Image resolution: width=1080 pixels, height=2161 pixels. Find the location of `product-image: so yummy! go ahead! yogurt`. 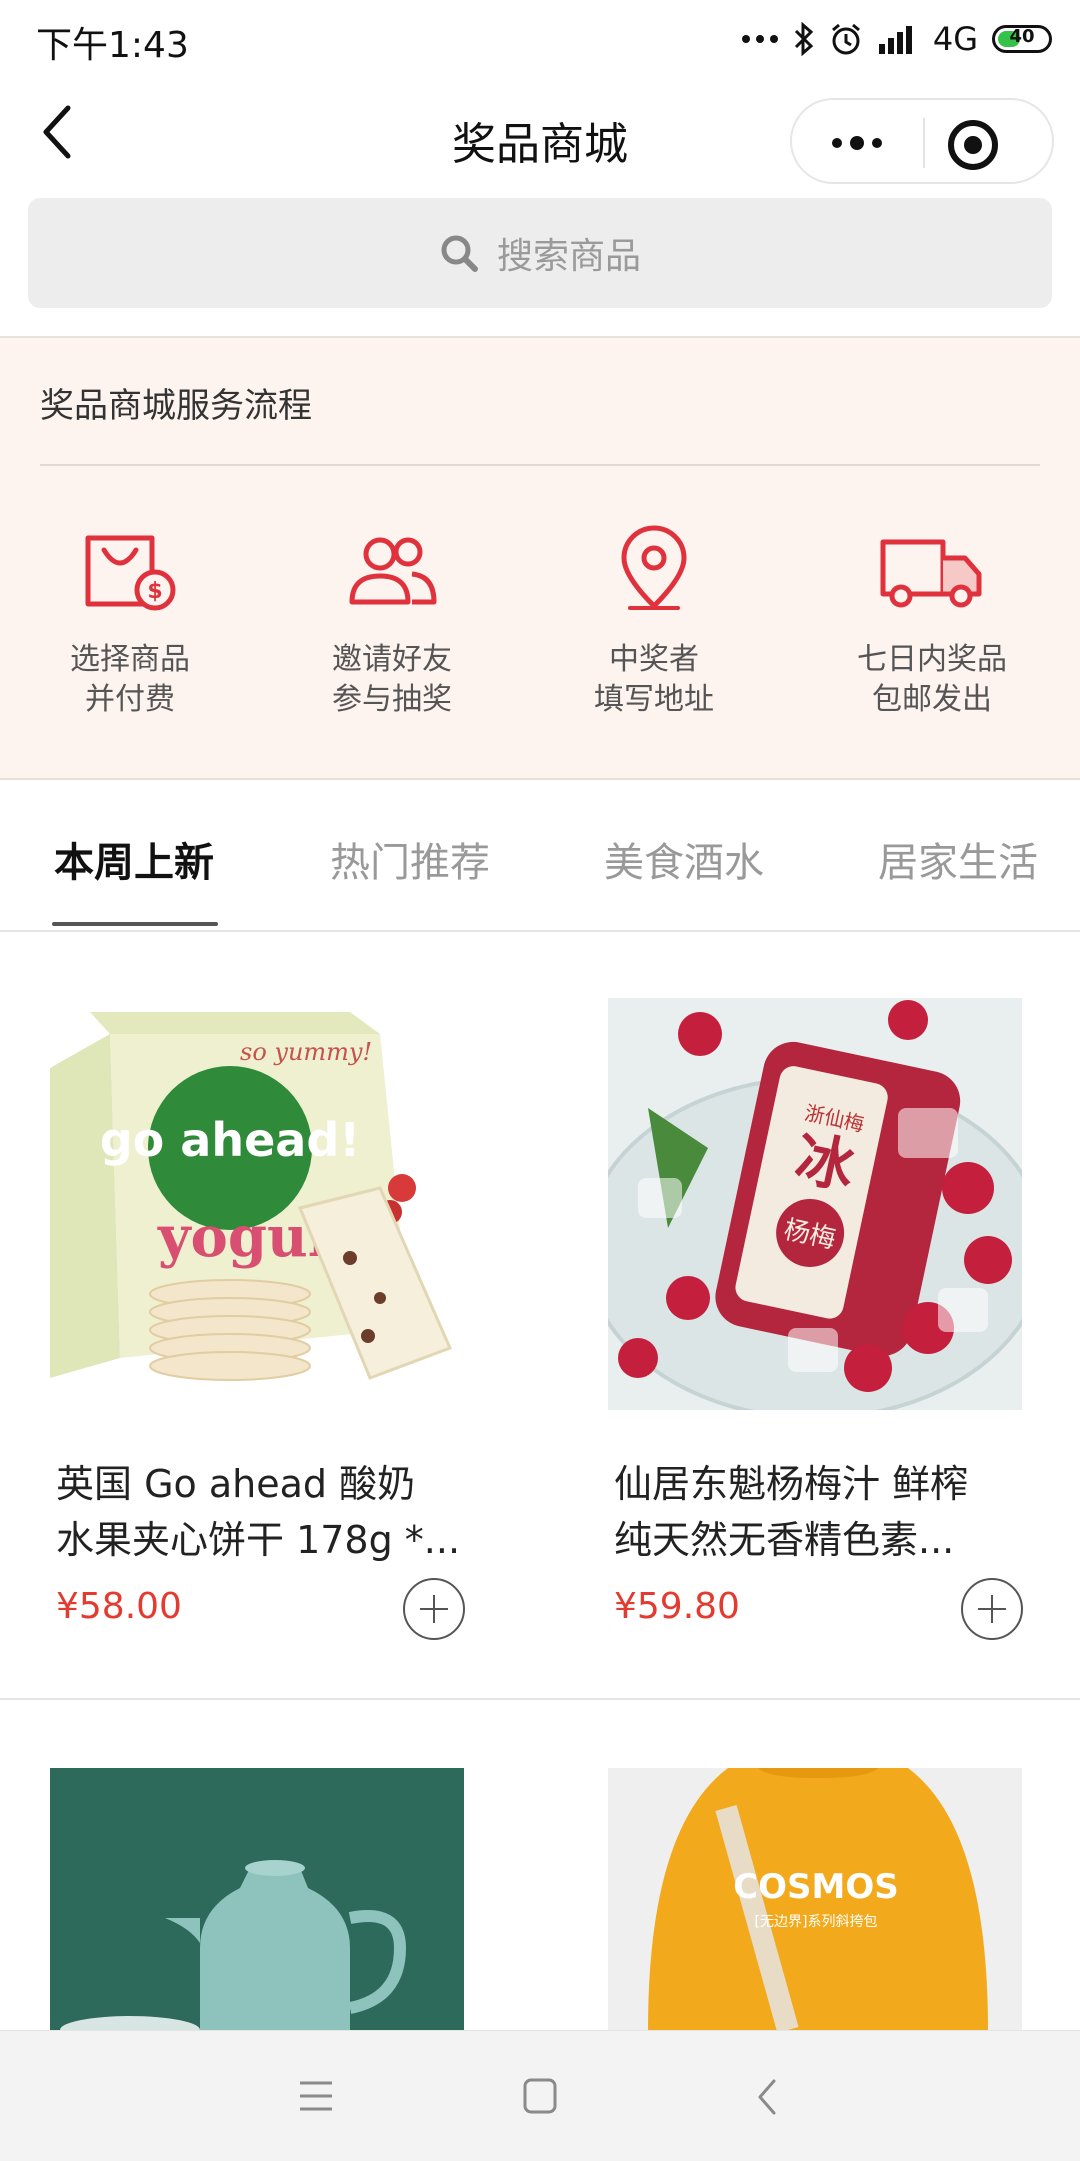

product-image: so yummy! go ahead! yogurt is located at coordinates (257, 1204).